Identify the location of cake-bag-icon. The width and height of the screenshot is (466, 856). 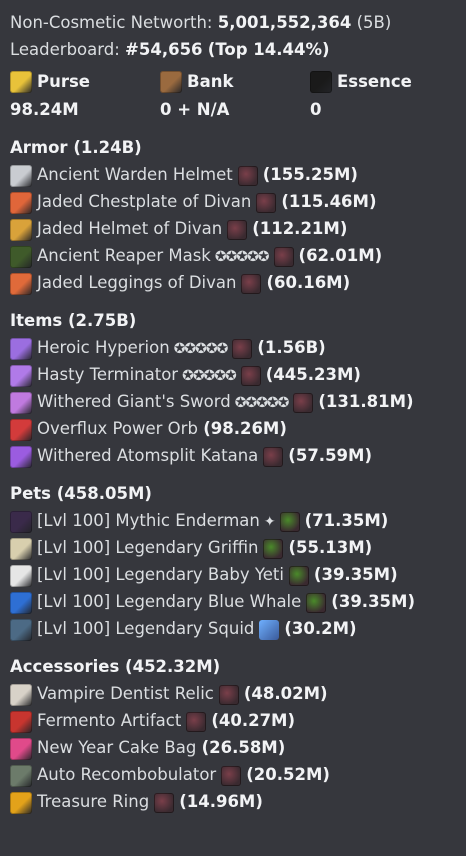
(21, 748).